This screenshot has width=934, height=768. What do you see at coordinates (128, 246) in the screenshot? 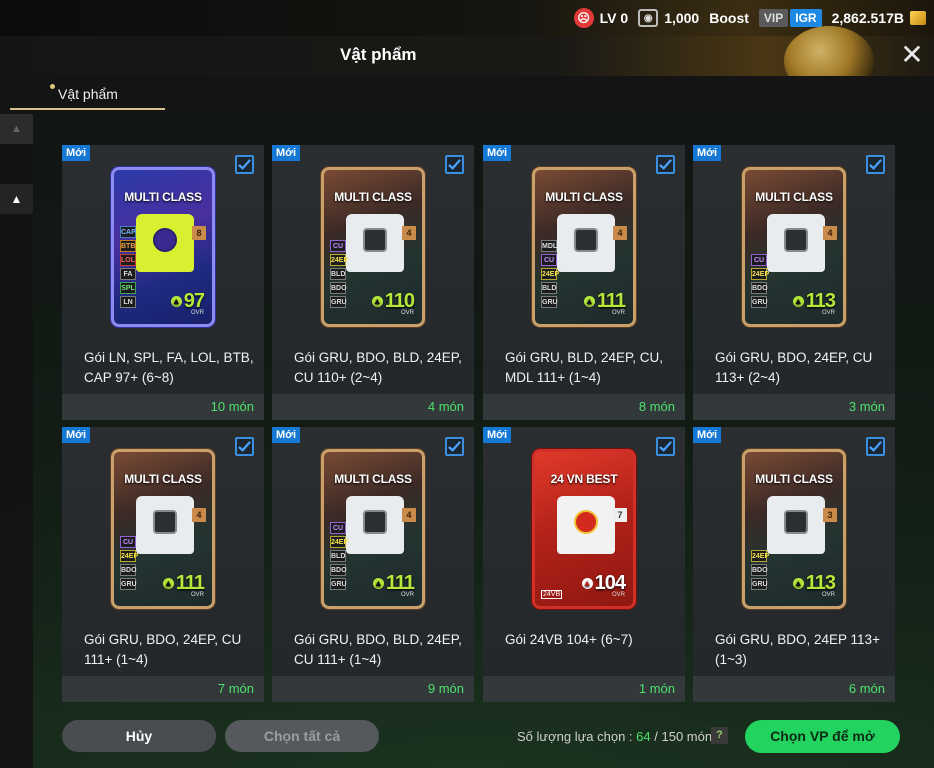
I see `class-tag: BTB` at bounding box center [128, 246].